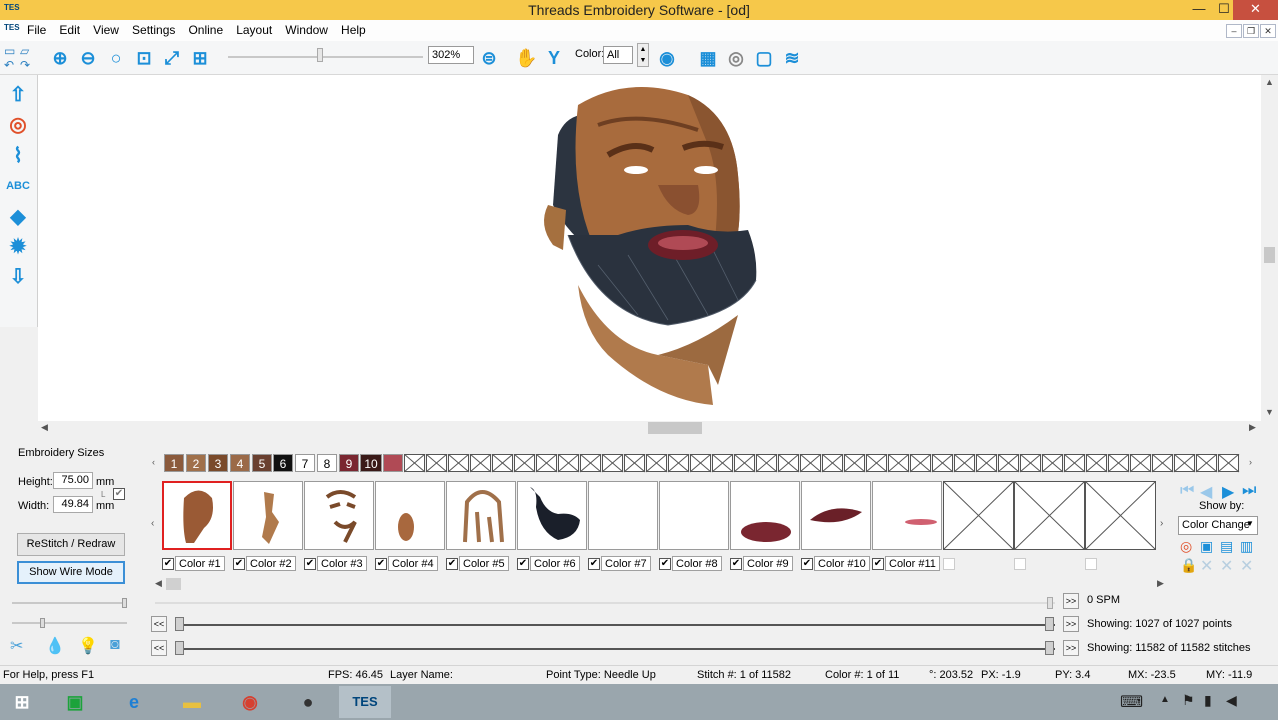 The image size is (1278, 720). Describe the element at coordinates (200, 58) in the screenshot. I see `zoom-extents-icon: ⊞` at that location.